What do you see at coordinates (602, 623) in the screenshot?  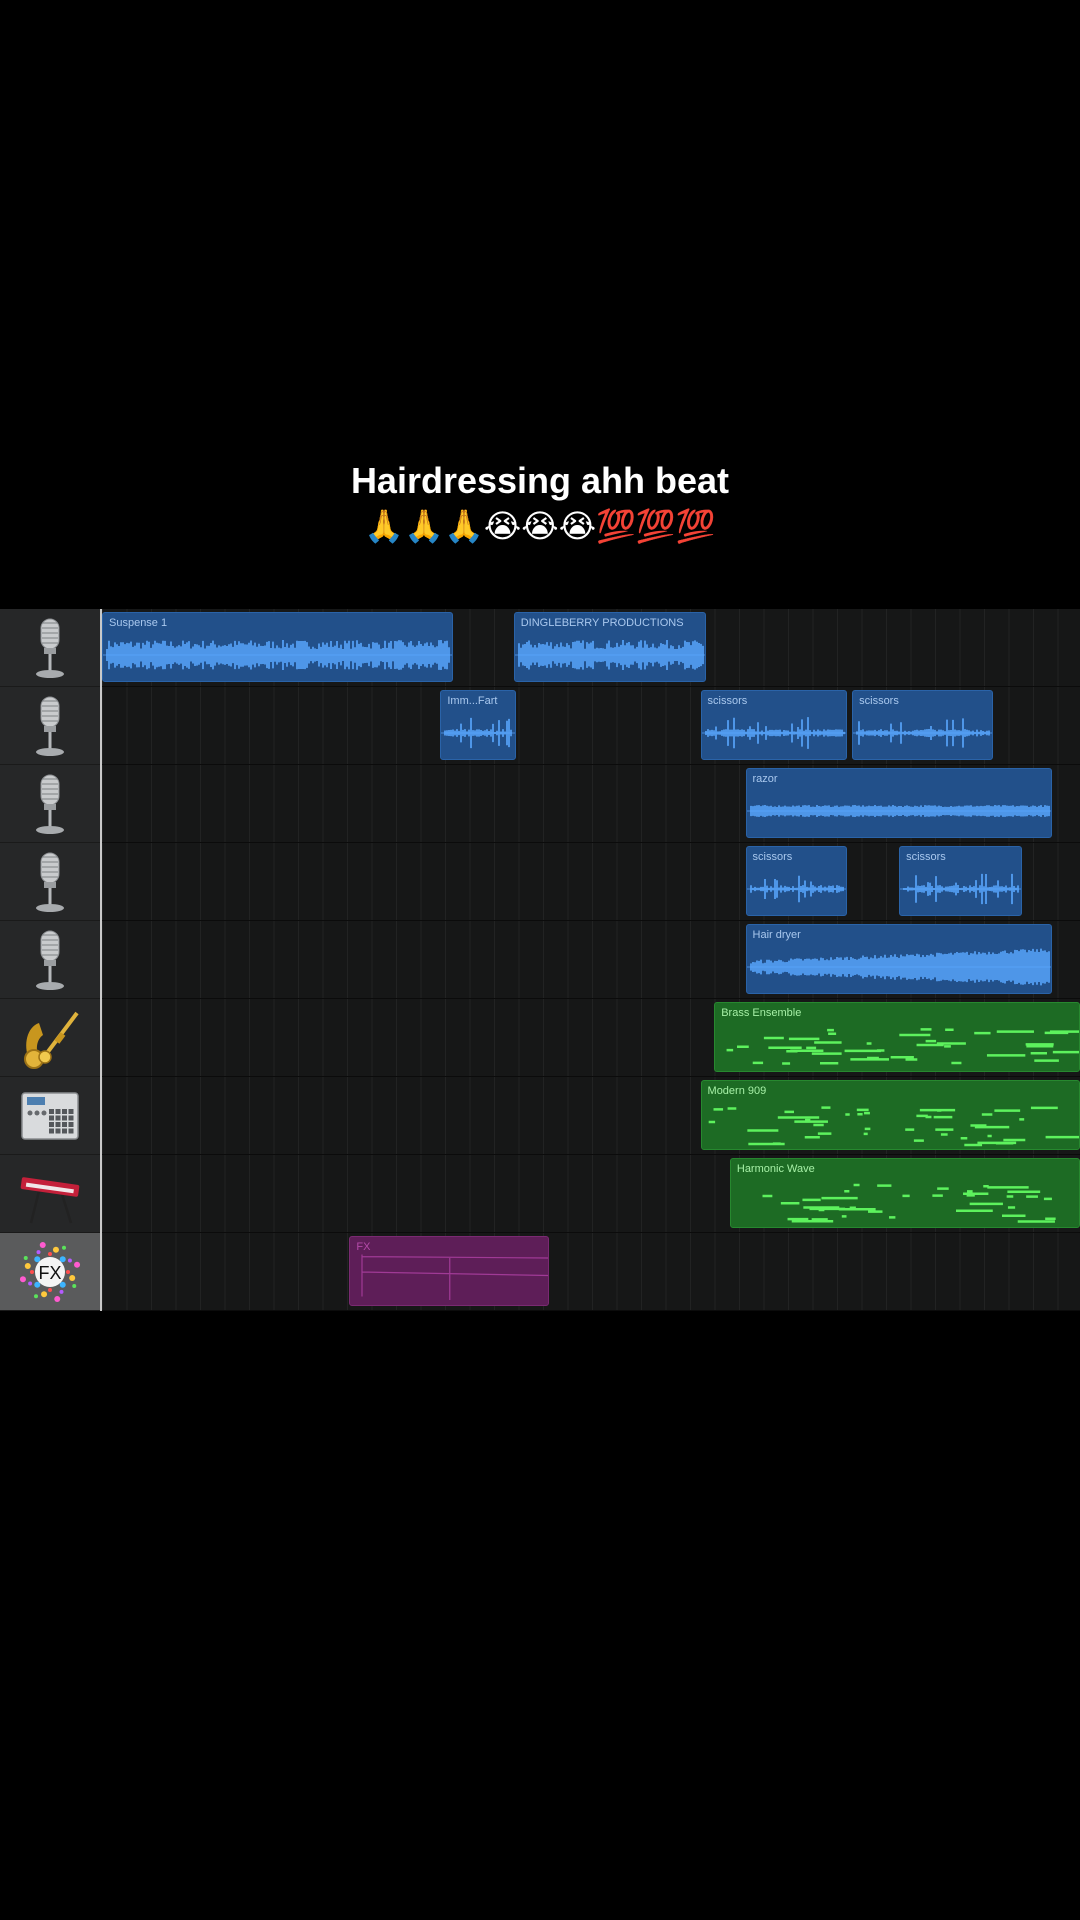 I see `region-label: DINGLEBERRY PRODUCTIONS` at bounding box center [602, 623].